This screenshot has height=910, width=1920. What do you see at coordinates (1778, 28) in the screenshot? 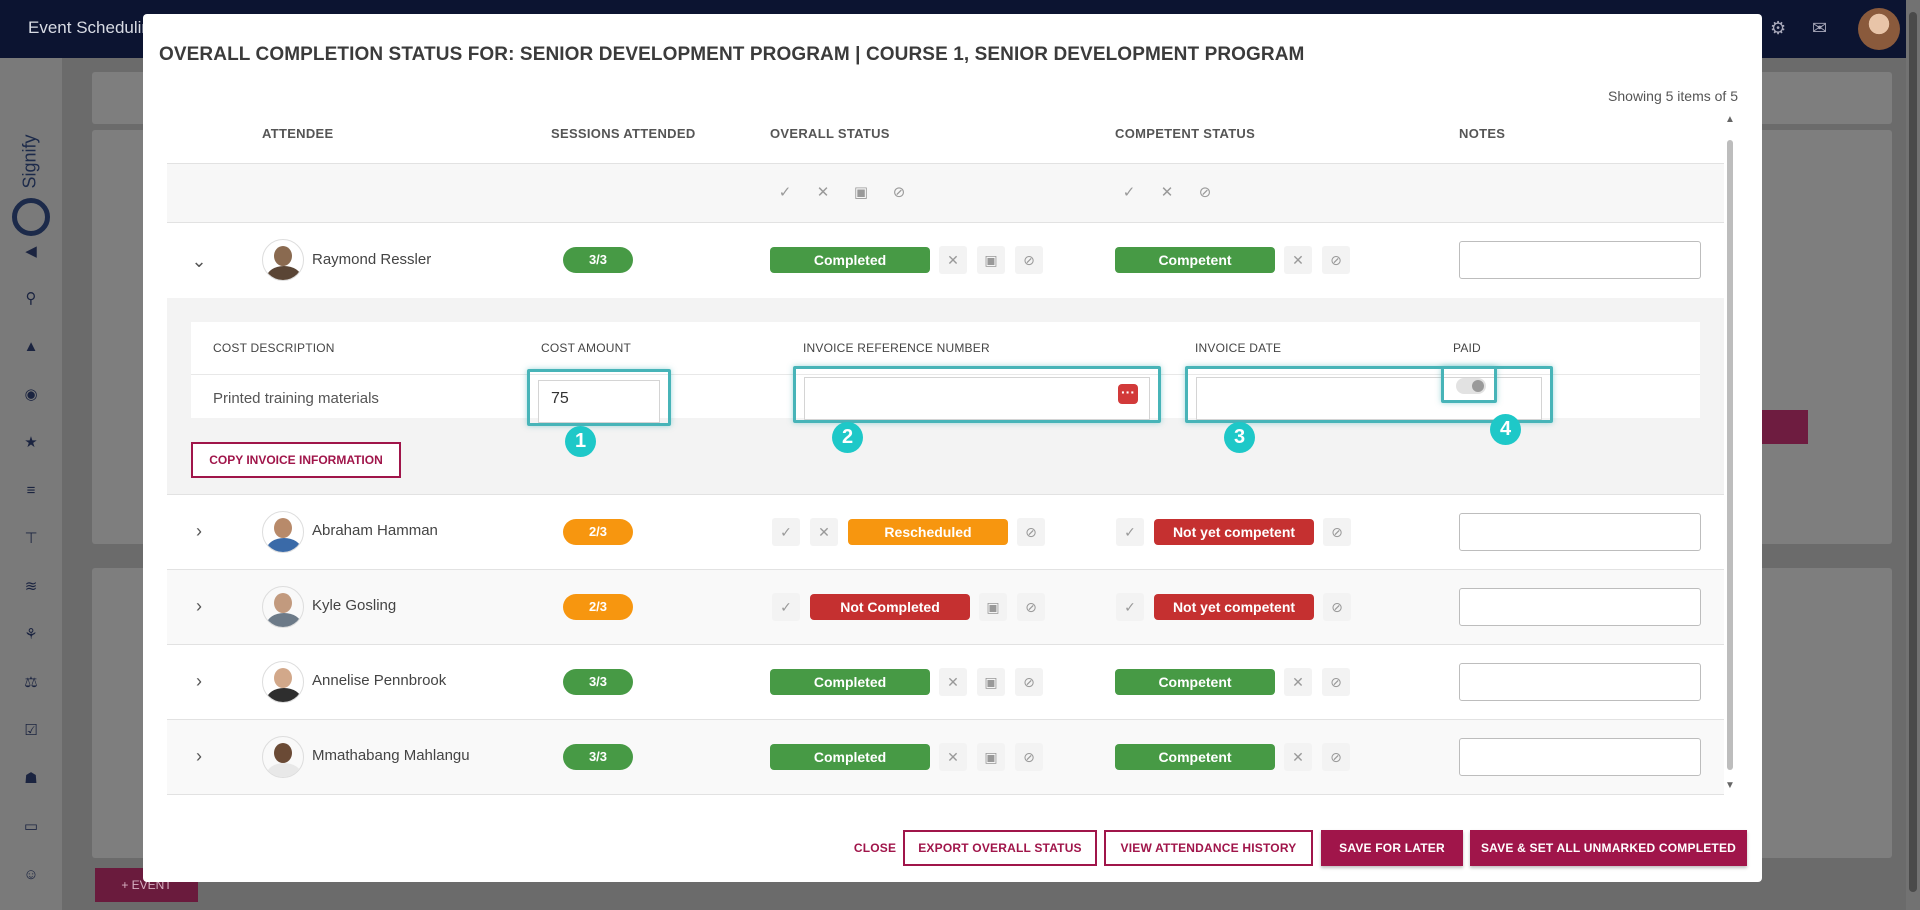
I see `gear-icon: ⚙` at bounding box center [1778, 28].